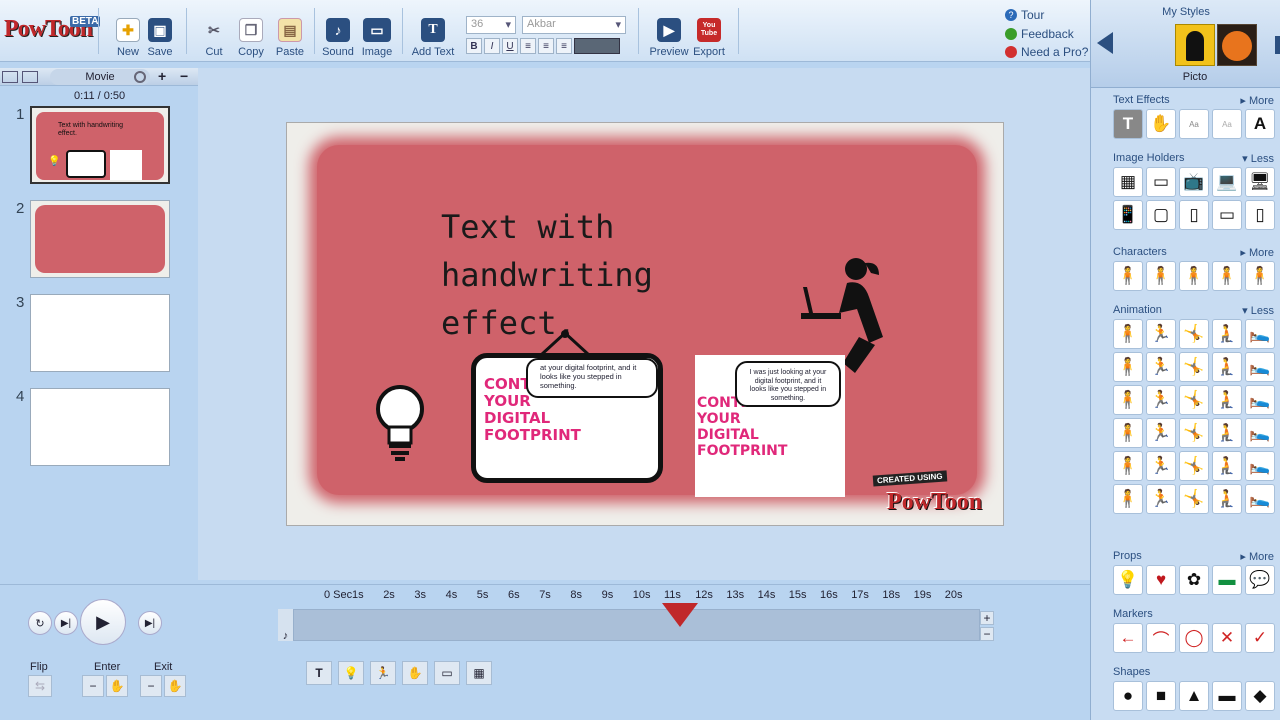 The height and width of the screenshot is (720, 1280). I want to click on exit-hand-icon: ✋, so click(175, 686).